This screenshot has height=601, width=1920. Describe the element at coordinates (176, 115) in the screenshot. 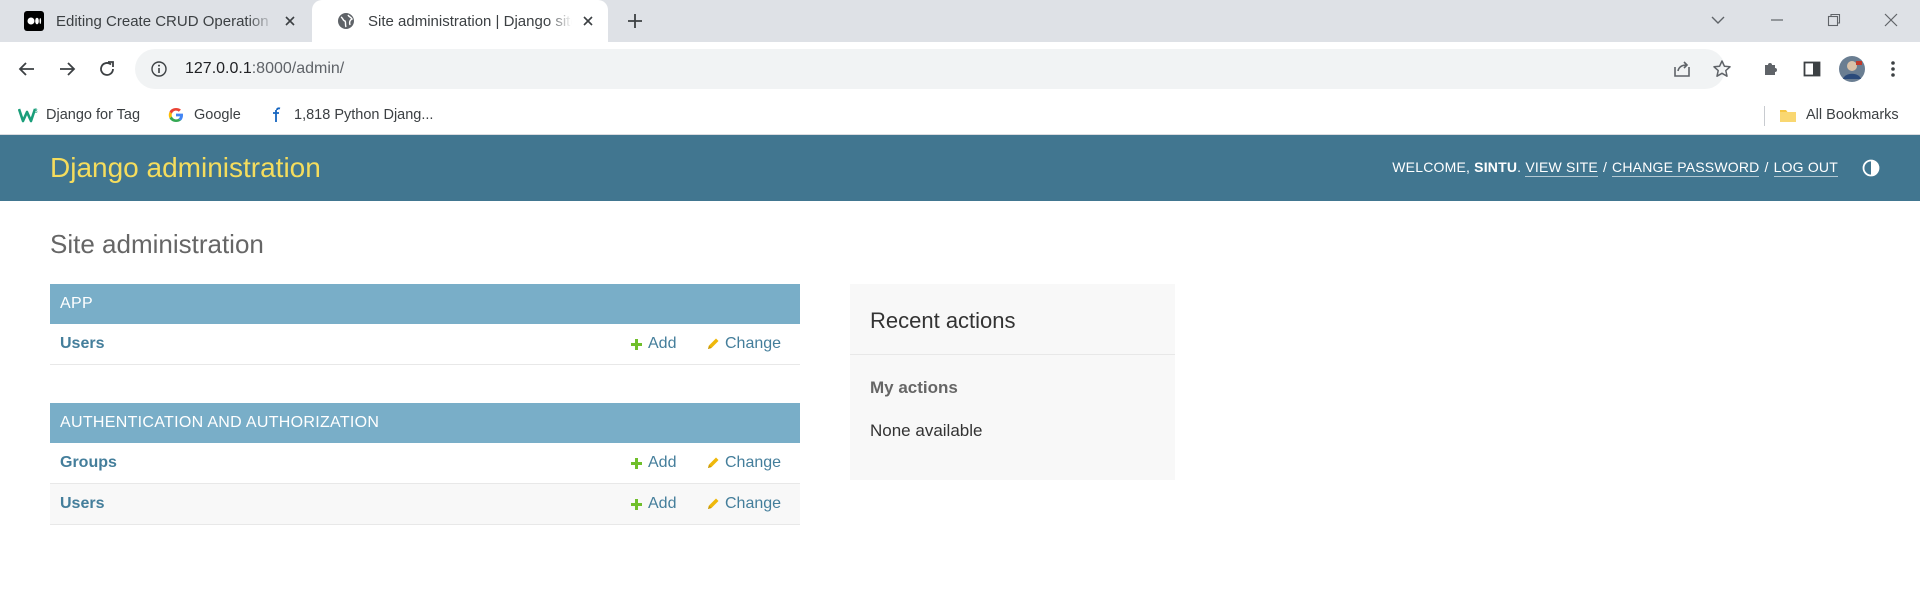

I see `google-icon` at that location.